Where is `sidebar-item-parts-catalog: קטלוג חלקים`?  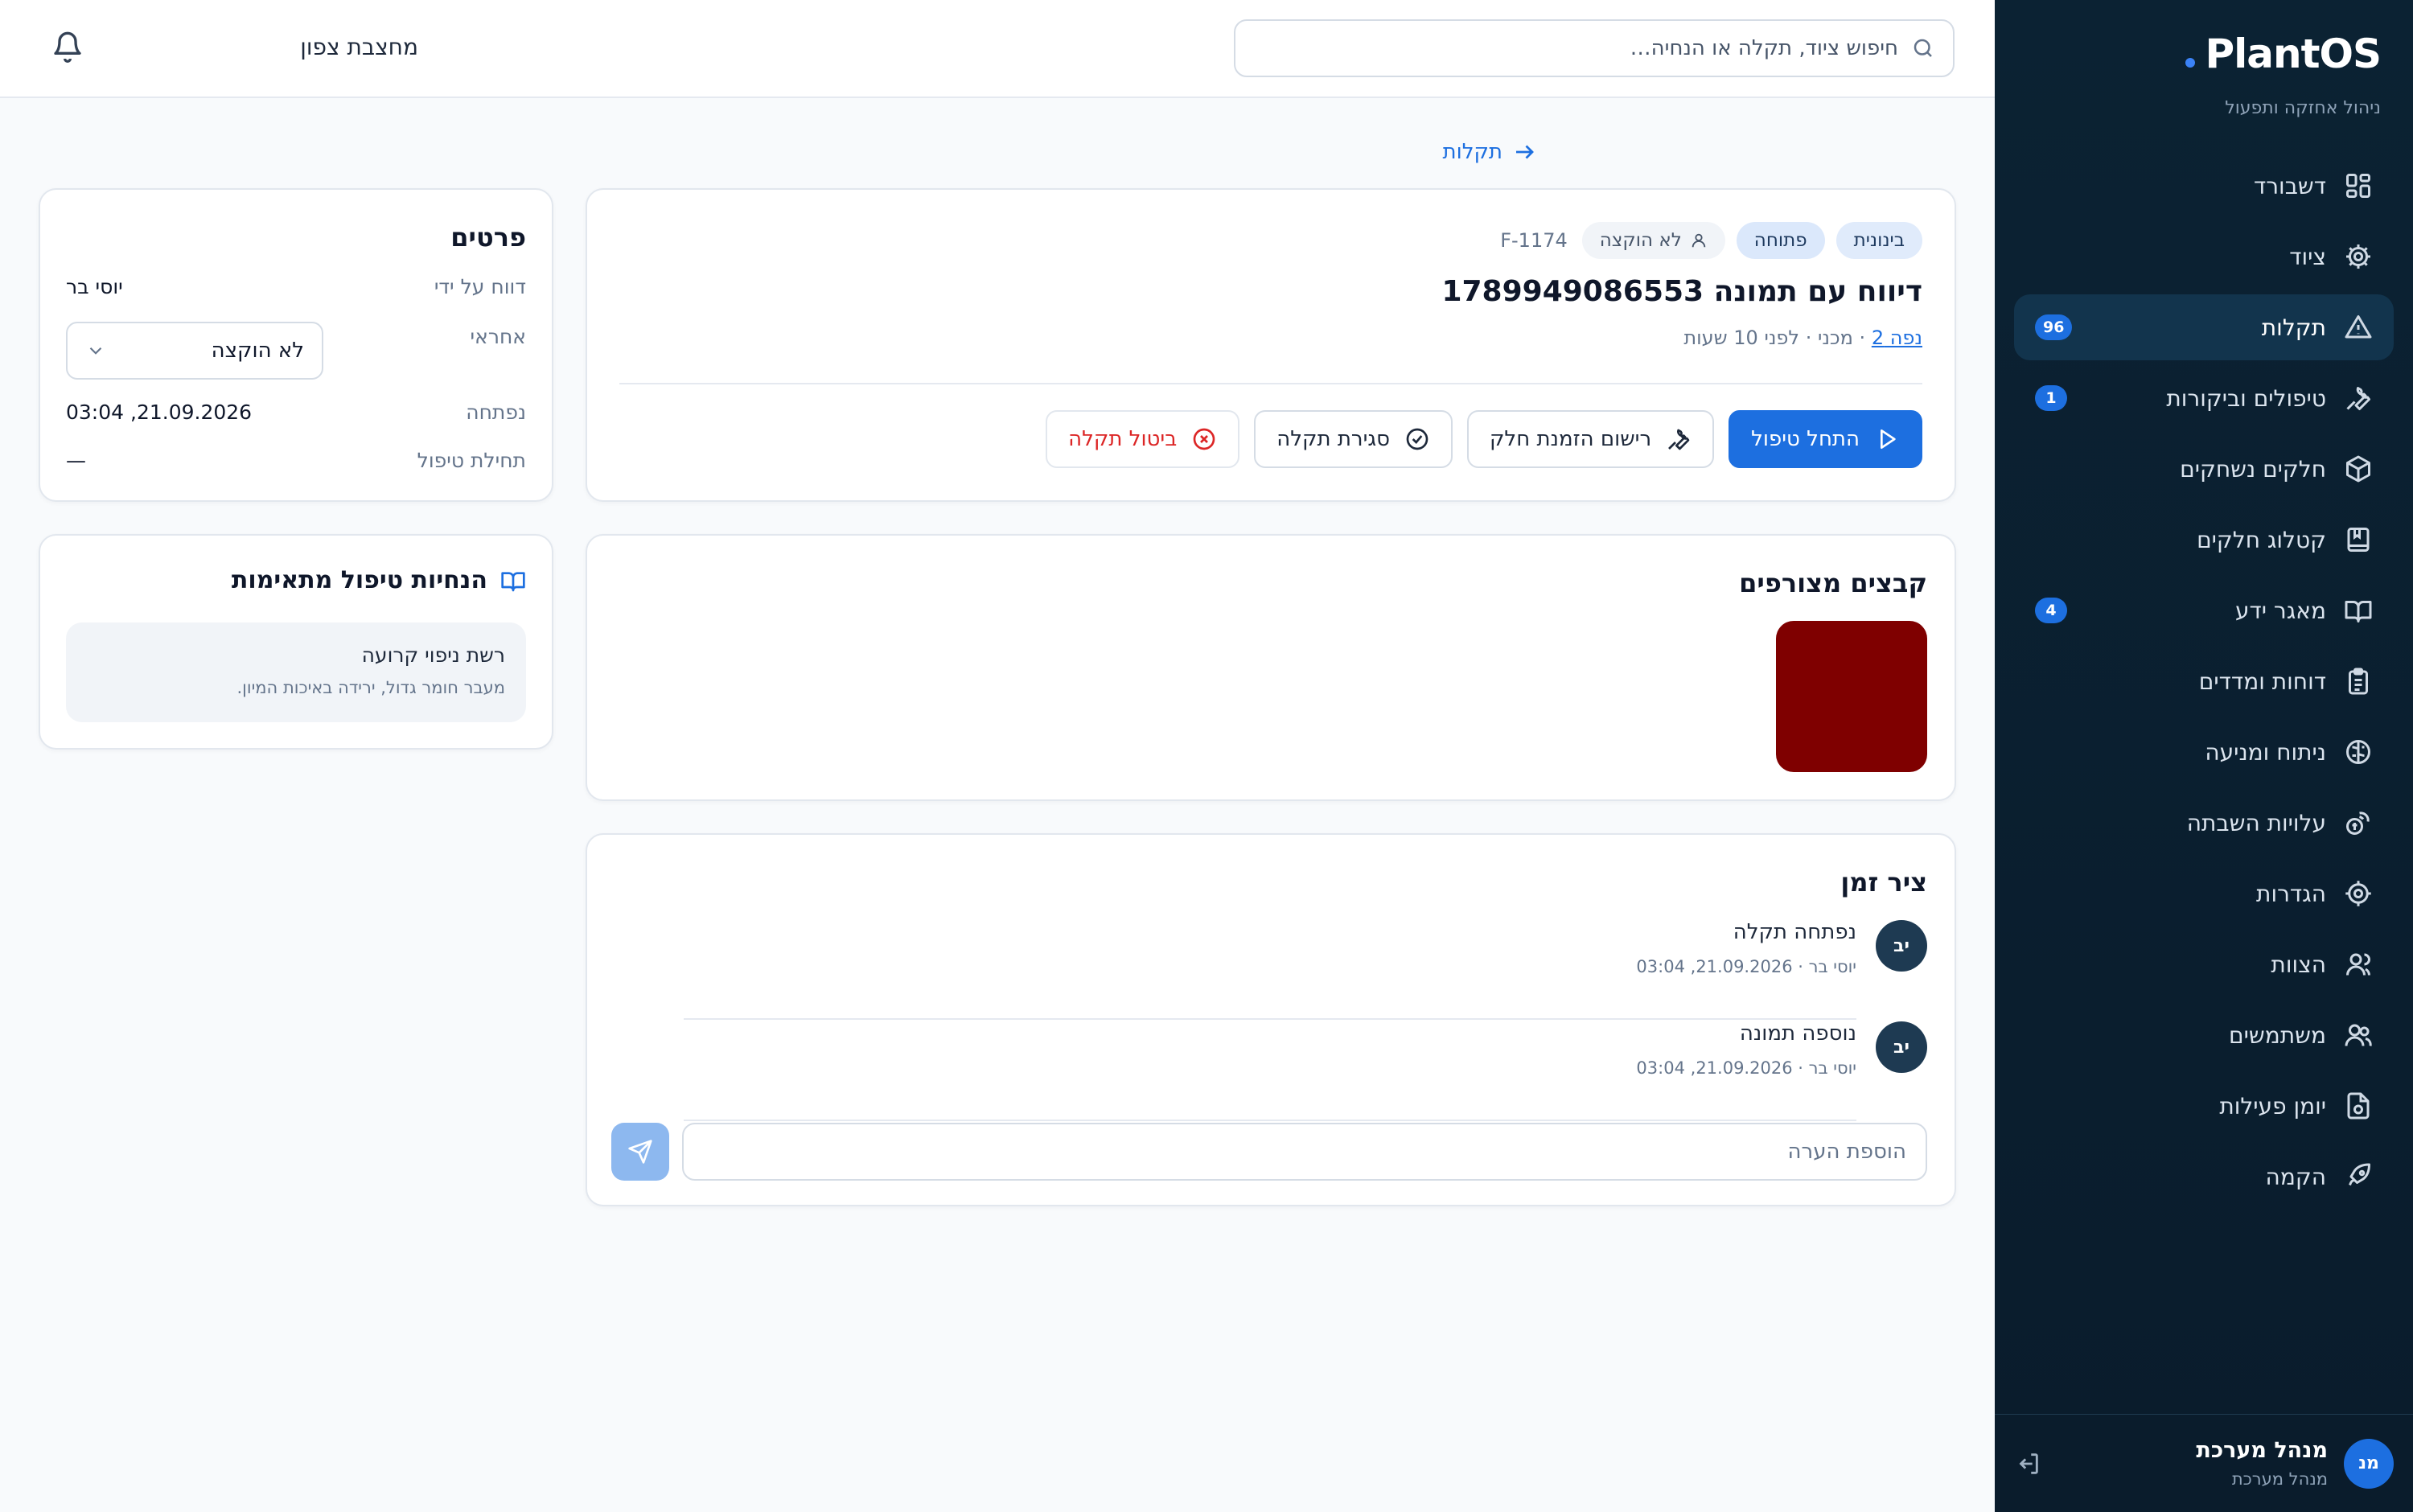 sidebar-item-parts-catalog: קטלוג חלקים is located at coordinates (2204, 540).